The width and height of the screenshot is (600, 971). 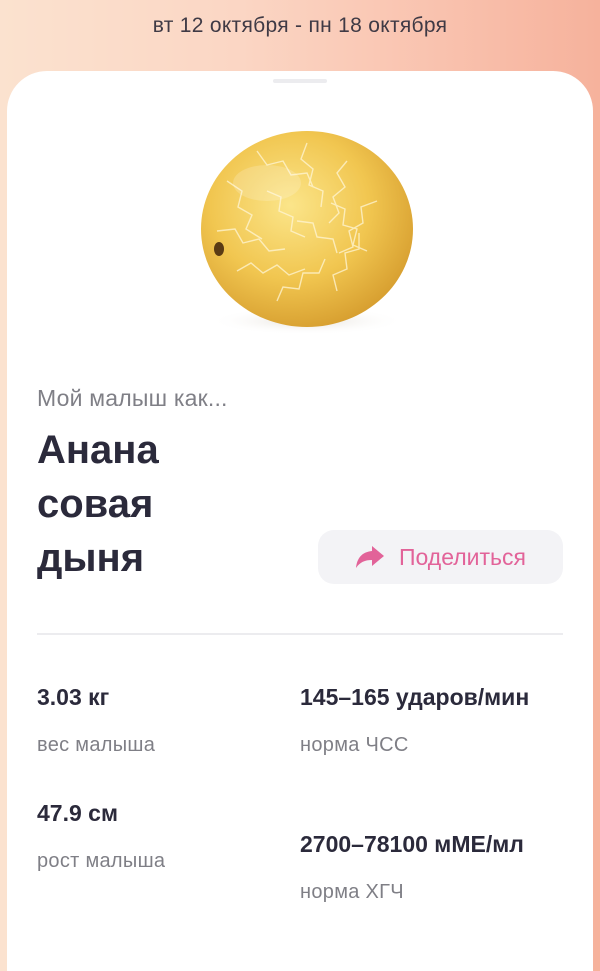 I want to click on stat-baby-height-value: 47.9 см, so click(x=77, y=813).